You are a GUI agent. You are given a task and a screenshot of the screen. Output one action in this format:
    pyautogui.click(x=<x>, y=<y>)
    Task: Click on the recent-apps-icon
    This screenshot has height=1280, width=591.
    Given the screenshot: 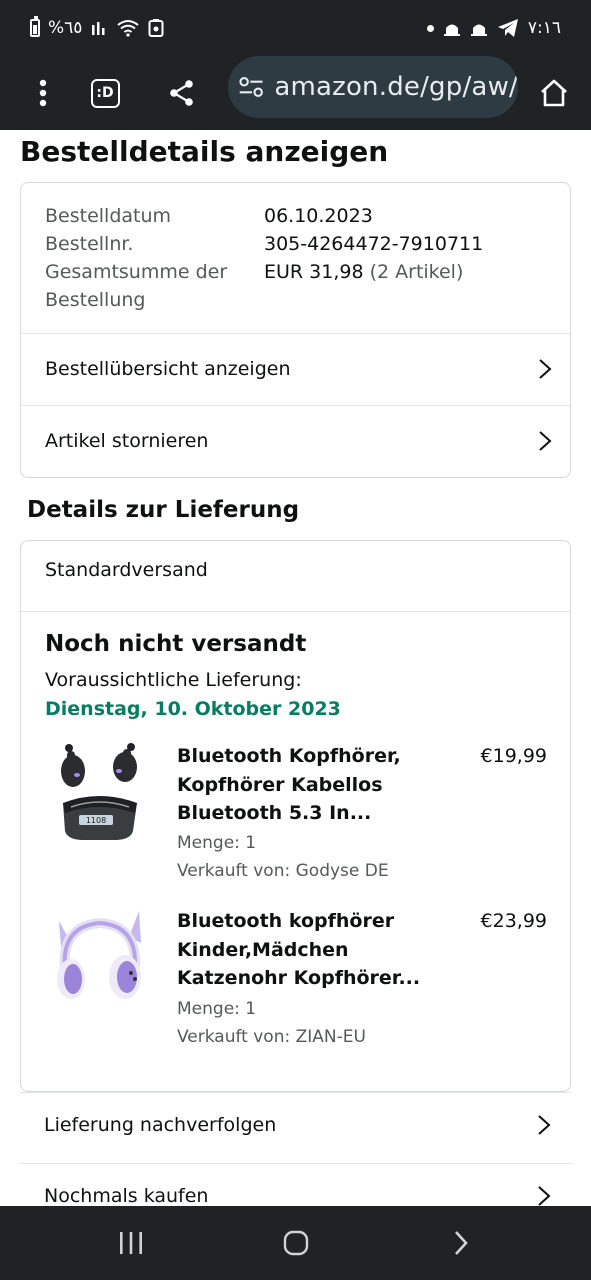 What is the action you would take?
    pyautogui.click(x=131, y=1243)
    